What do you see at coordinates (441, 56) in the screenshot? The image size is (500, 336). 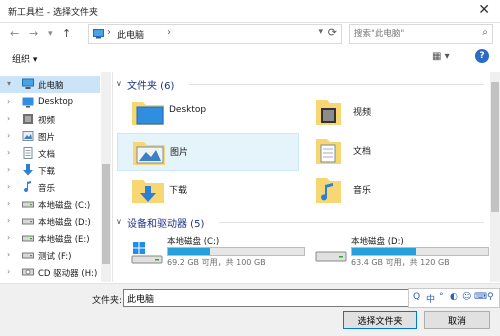 I see `view-options-button: ▦ ▾` at bounding box center [441, 56].